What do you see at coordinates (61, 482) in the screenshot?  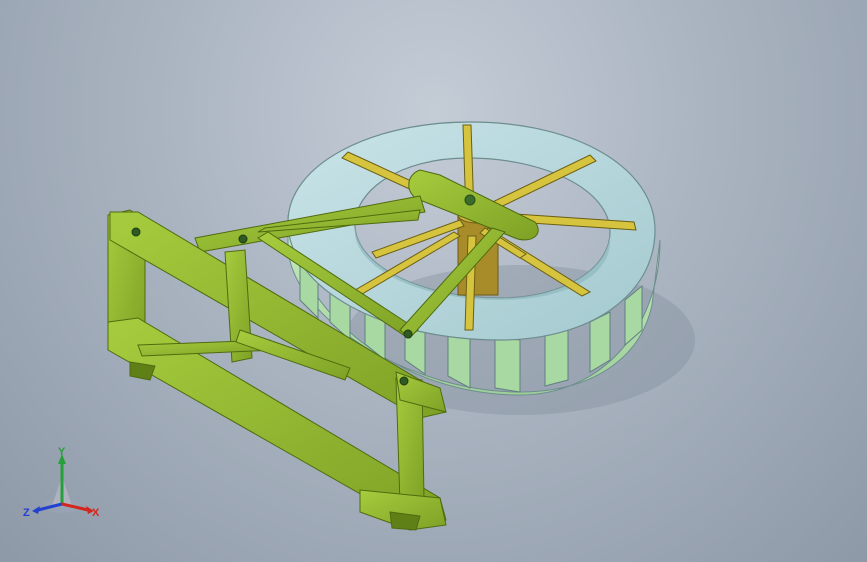 I see `coordinate-triad: Y X Z` at bounding box center [61, 482].